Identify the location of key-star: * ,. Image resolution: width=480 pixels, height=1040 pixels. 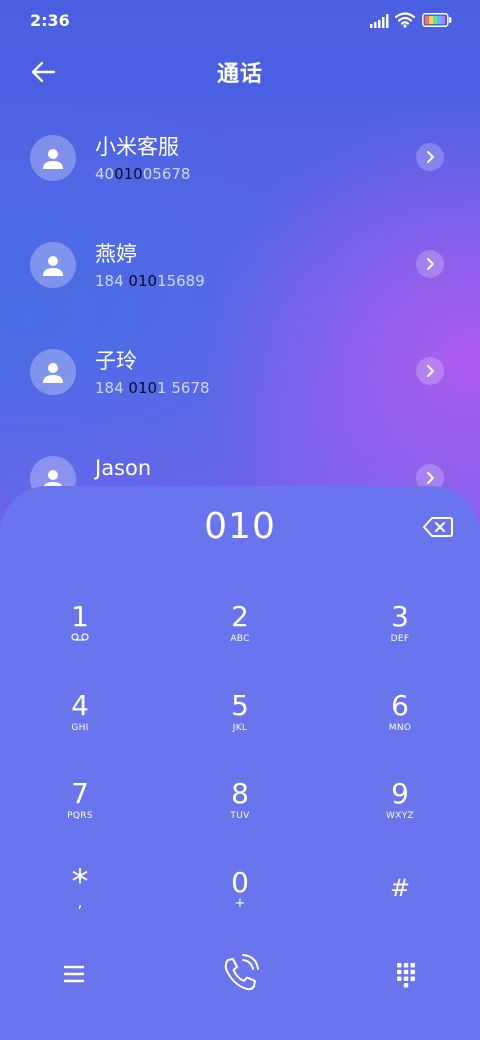
(80, 906).